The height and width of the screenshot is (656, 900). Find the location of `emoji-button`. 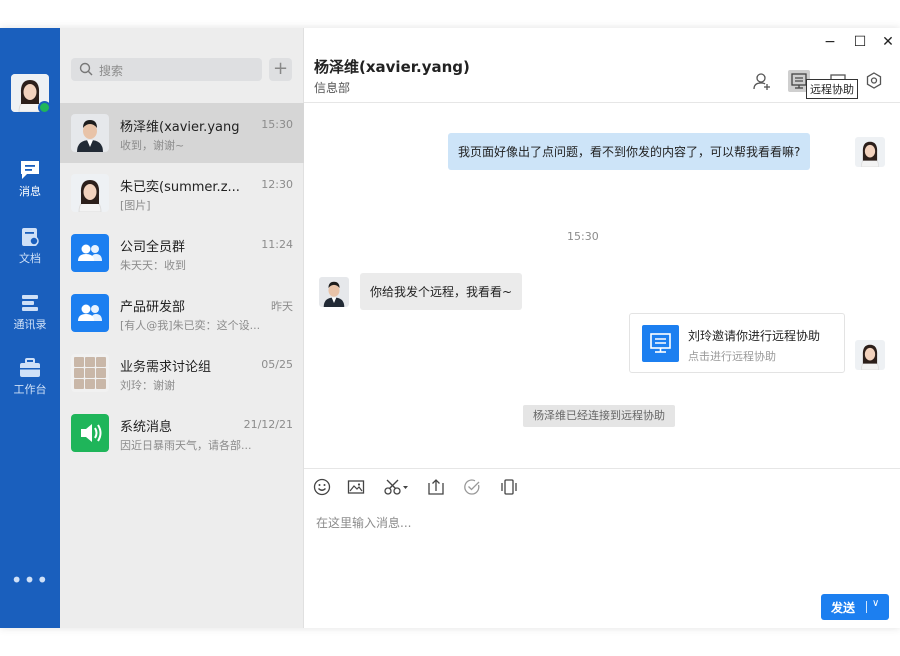

emoji-button is located at coordinates (322, 487).